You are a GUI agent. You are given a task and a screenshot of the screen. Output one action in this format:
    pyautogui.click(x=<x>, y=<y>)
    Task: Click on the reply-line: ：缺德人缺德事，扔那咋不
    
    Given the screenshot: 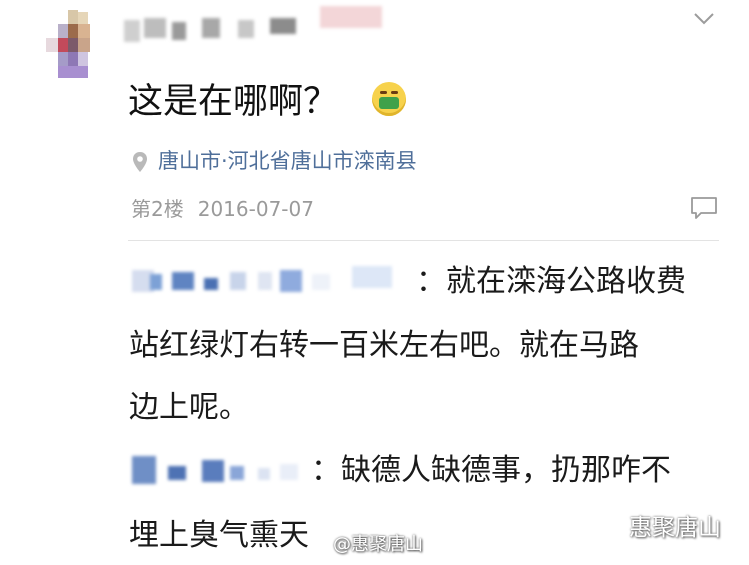 What is the action you would take?
    pyautogui.click(x=491, y=470)
    